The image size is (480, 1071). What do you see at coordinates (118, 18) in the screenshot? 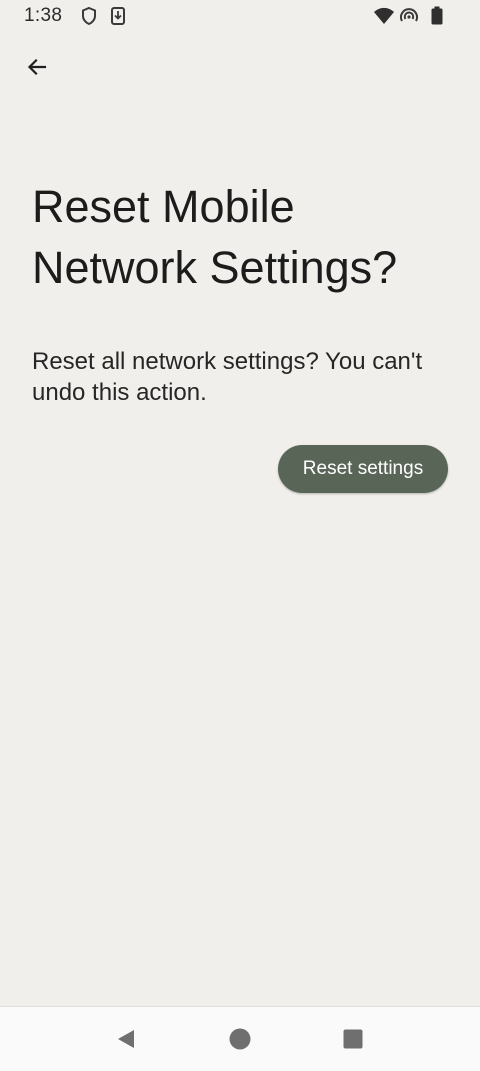
I see `download-icon` at bounding box center [118, 18].